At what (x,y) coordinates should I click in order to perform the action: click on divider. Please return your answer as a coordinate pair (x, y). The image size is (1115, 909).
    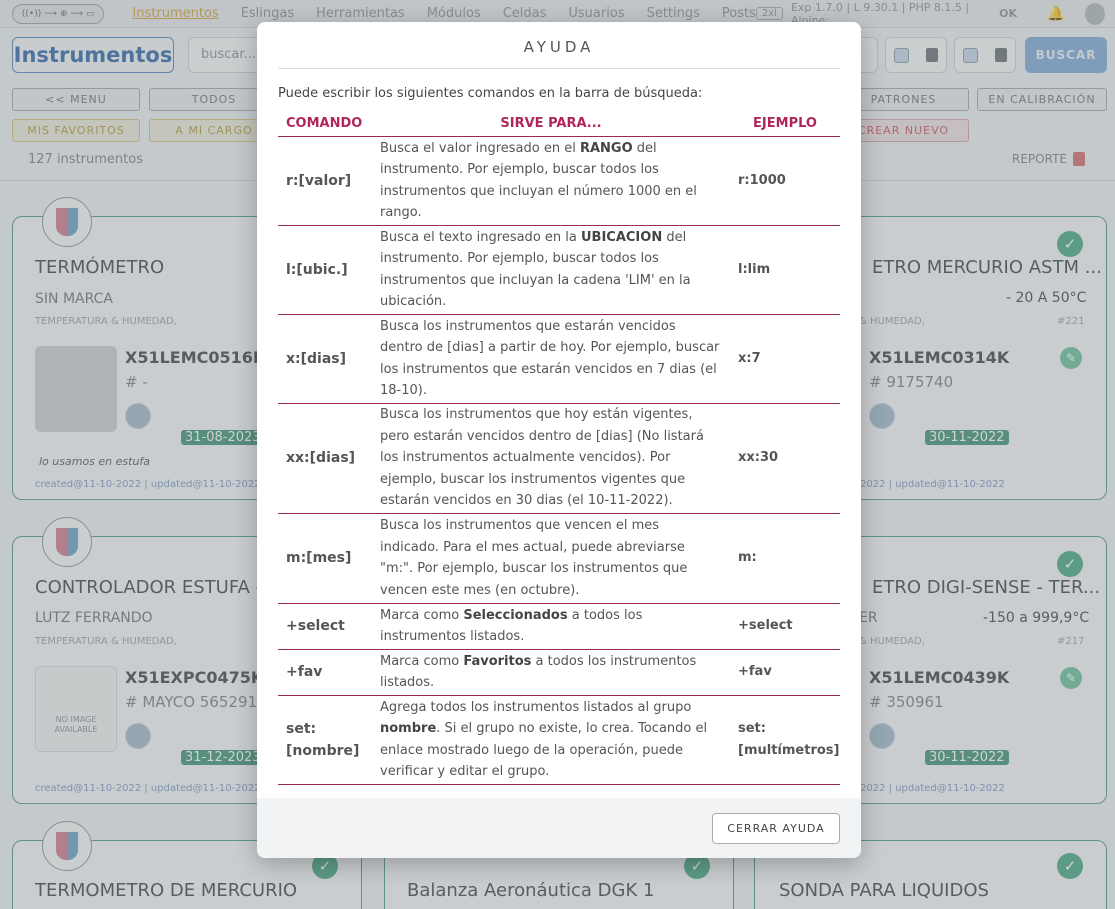
    Looking at the image, I should click on (559, 68).